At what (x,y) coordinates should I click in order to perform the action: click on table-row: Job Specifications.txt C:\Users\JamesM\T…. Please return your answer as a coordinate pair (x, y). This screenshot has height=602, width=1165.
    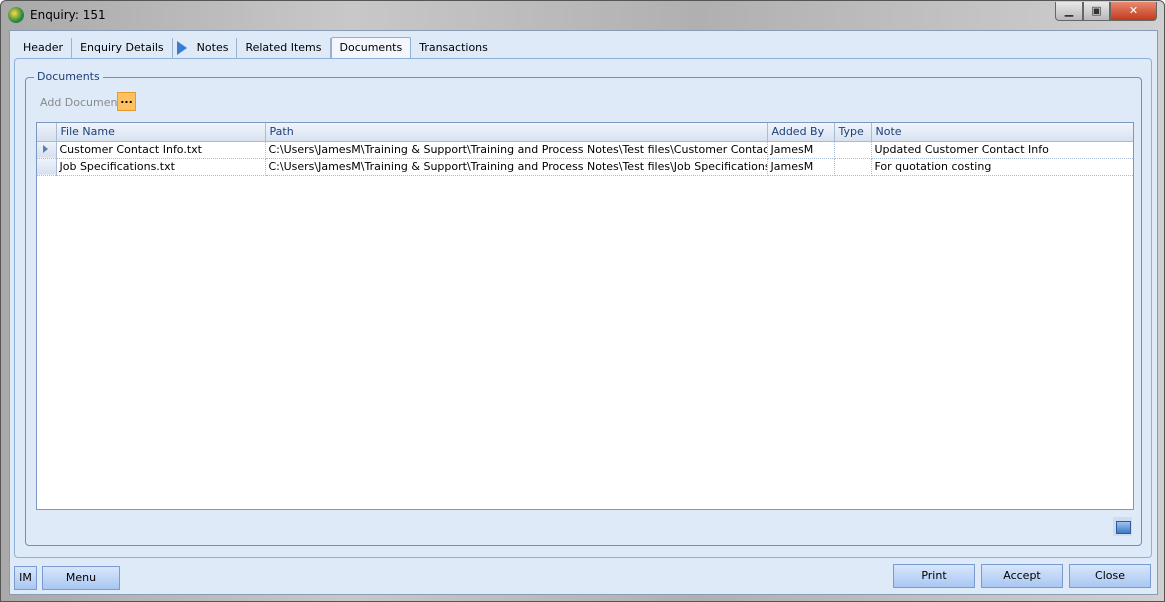
    Looking at the image, I should click on (585, 167).